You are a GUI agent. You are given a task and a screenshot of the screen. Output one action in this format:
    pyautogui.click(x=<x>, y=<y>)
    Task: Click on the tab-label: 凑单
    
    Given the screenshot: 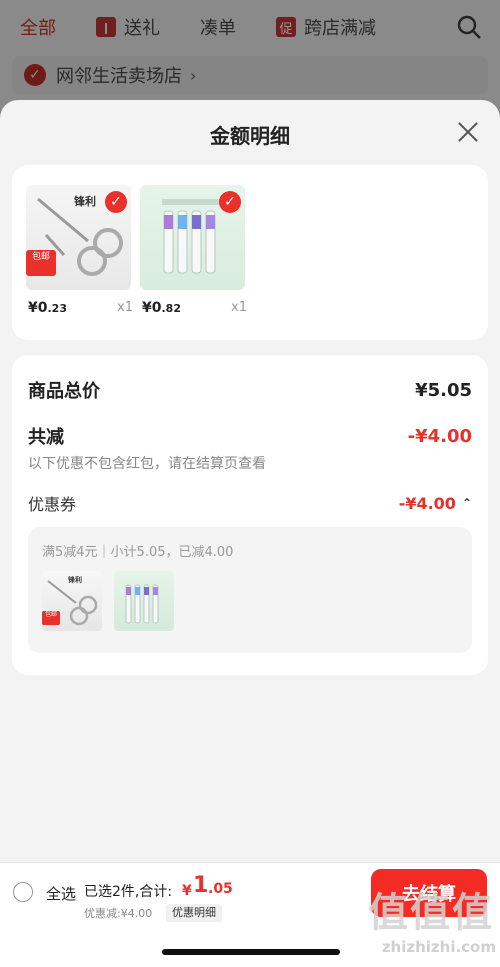 What is the action you would take?
    pyautogui.click(x=218, y=28)
    